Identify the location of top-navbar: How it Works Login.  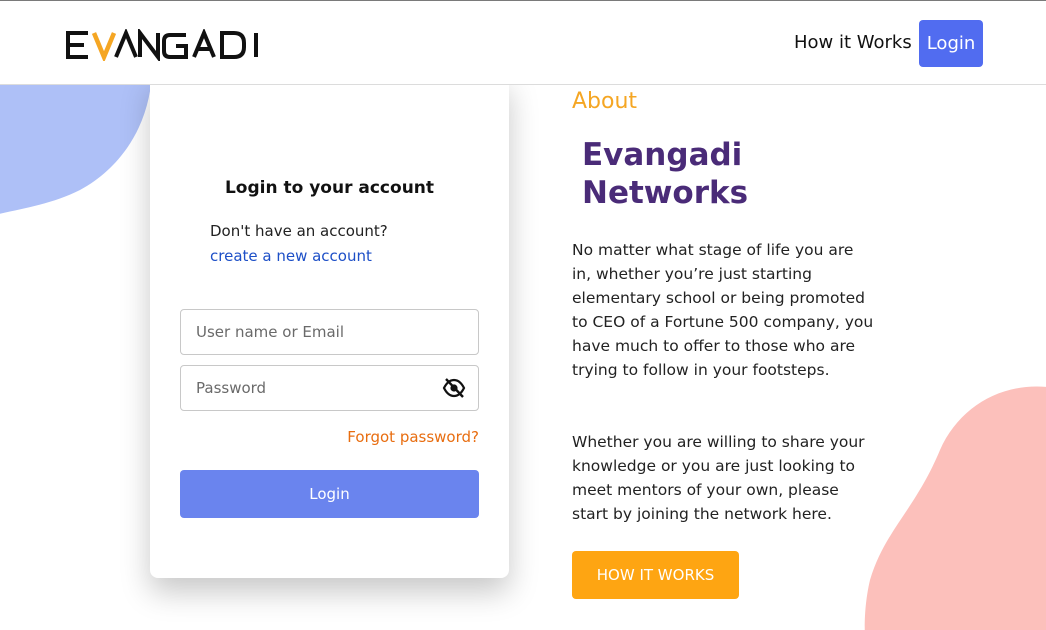
(523, 42).